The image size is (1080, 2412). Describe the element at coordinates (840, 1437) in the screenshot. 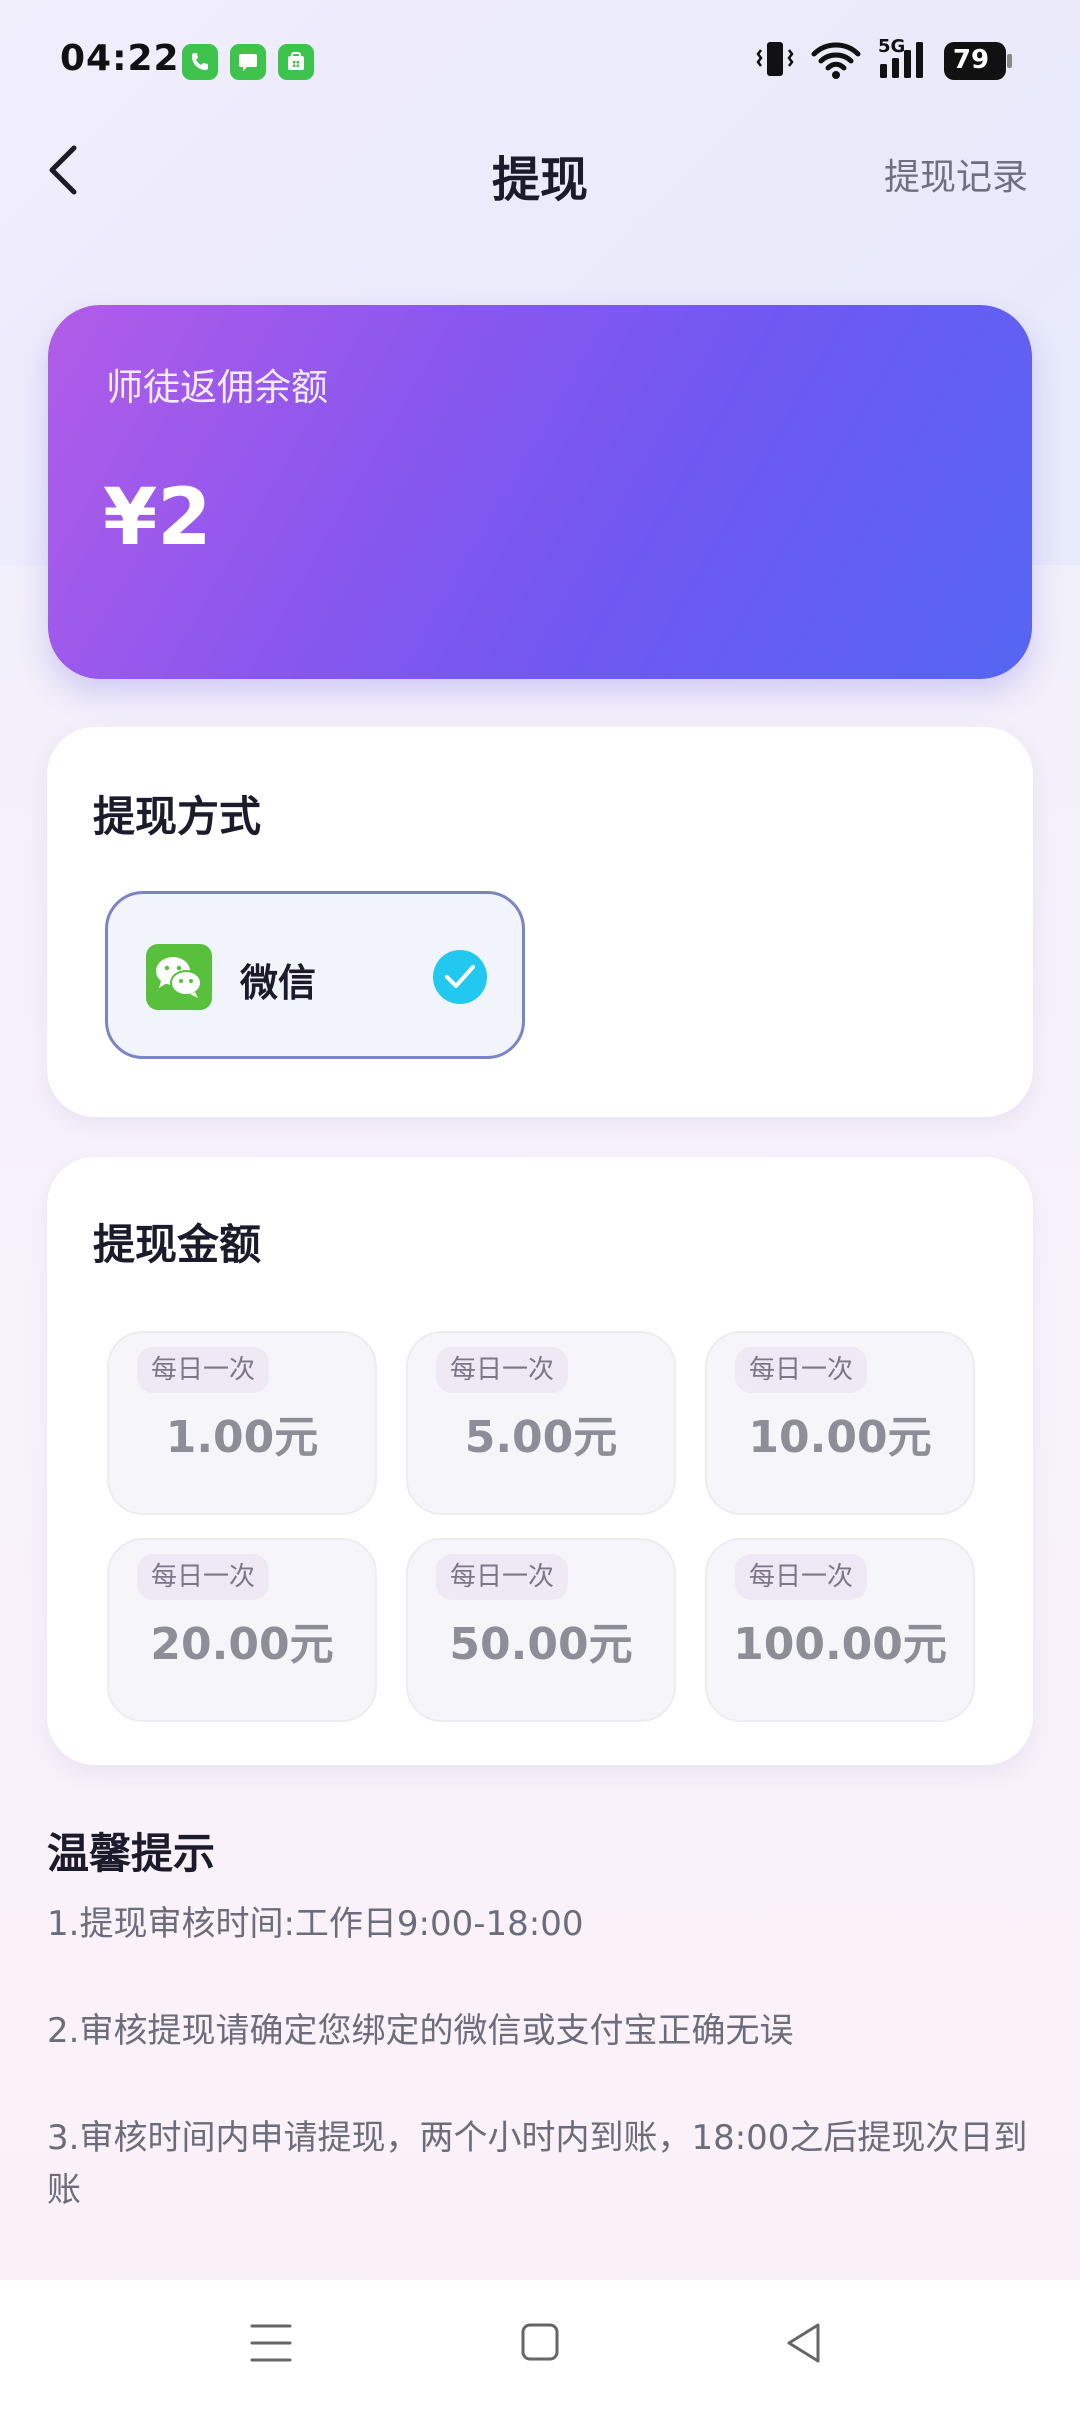

I see `amount-value: 10.00元` at that location.